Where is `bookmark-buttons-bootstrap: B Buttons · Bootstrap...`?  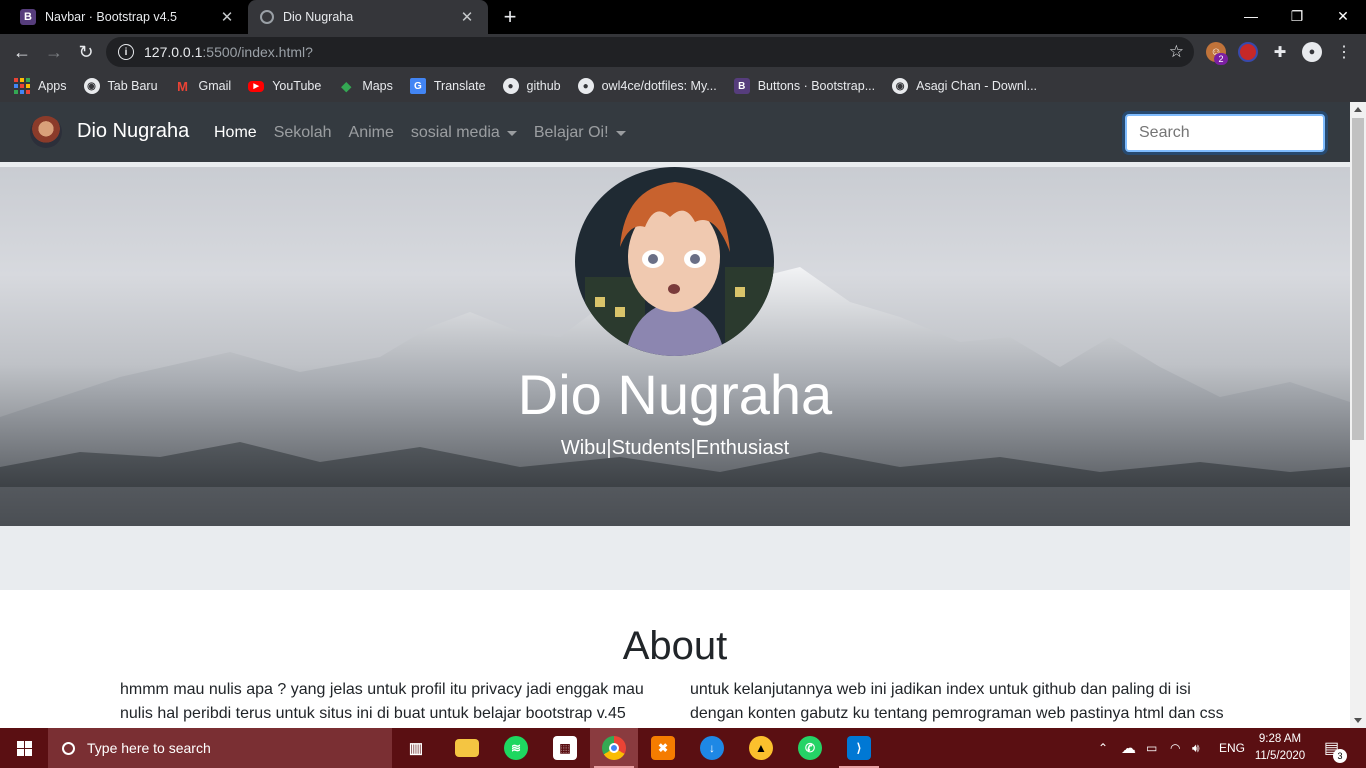
bookmark-buttons-bootstrap: B Buttons · Bootstrap... is located at coordinates (804, 86).